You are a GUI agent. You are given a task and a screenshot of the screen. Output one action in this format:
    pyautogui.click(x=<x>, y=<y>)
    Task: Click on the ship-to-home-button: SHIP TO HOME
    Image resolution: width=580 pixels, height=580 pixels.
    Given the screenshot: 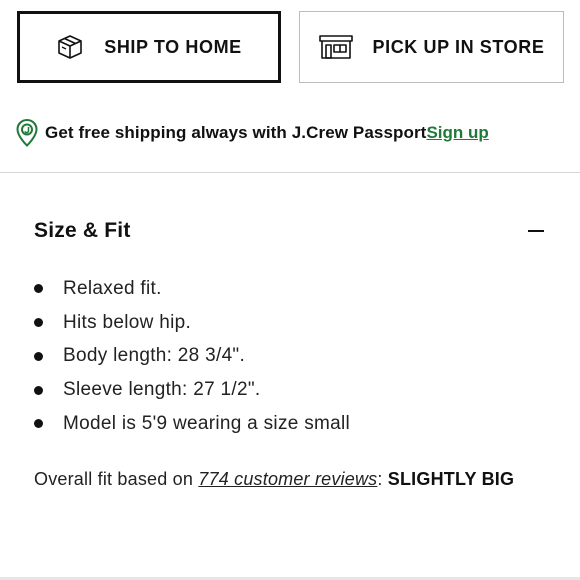 What is the action you would take?
    pyautogui.click(x=149, y=47)
    